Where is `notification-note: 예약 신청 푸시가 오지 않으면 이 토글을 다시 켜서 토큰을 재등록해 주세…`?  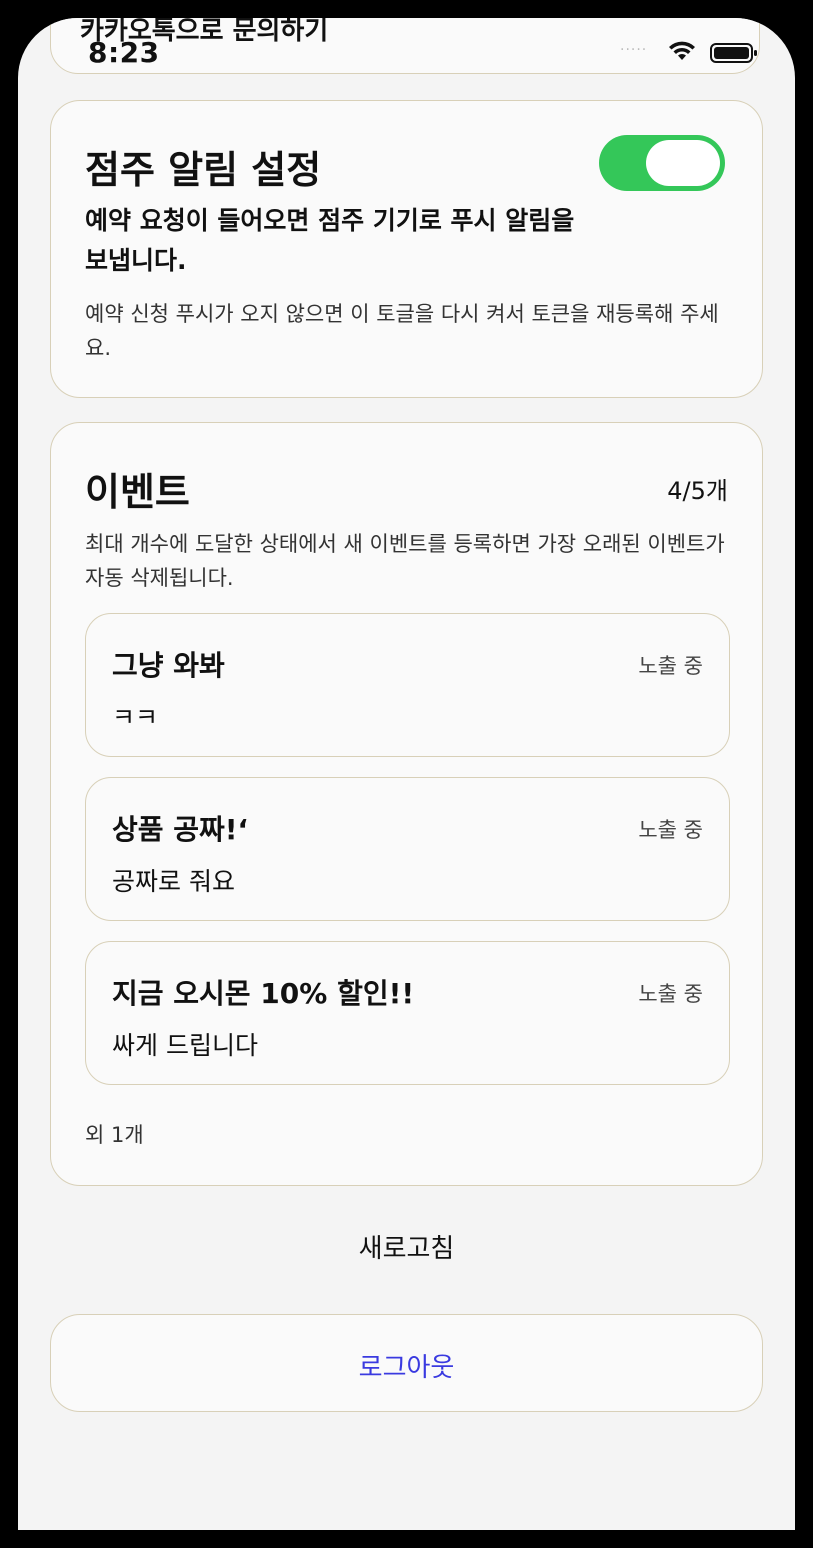
notification-note: 예약 신청 푸시가 오지 않으면 이 토글을 다시 켜서 토큰을 재등록해 주세… is located at coordinates (402, 331).